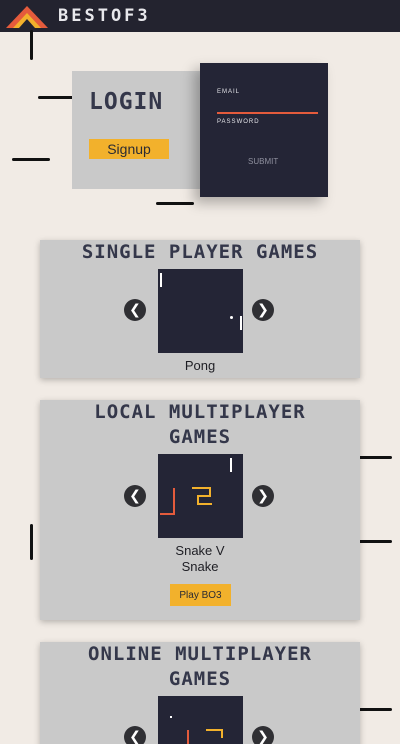  What do you see at coordinates (196, 730) in the screenshot?
I see `online-game-drawing` at bounding box center [196, 730].